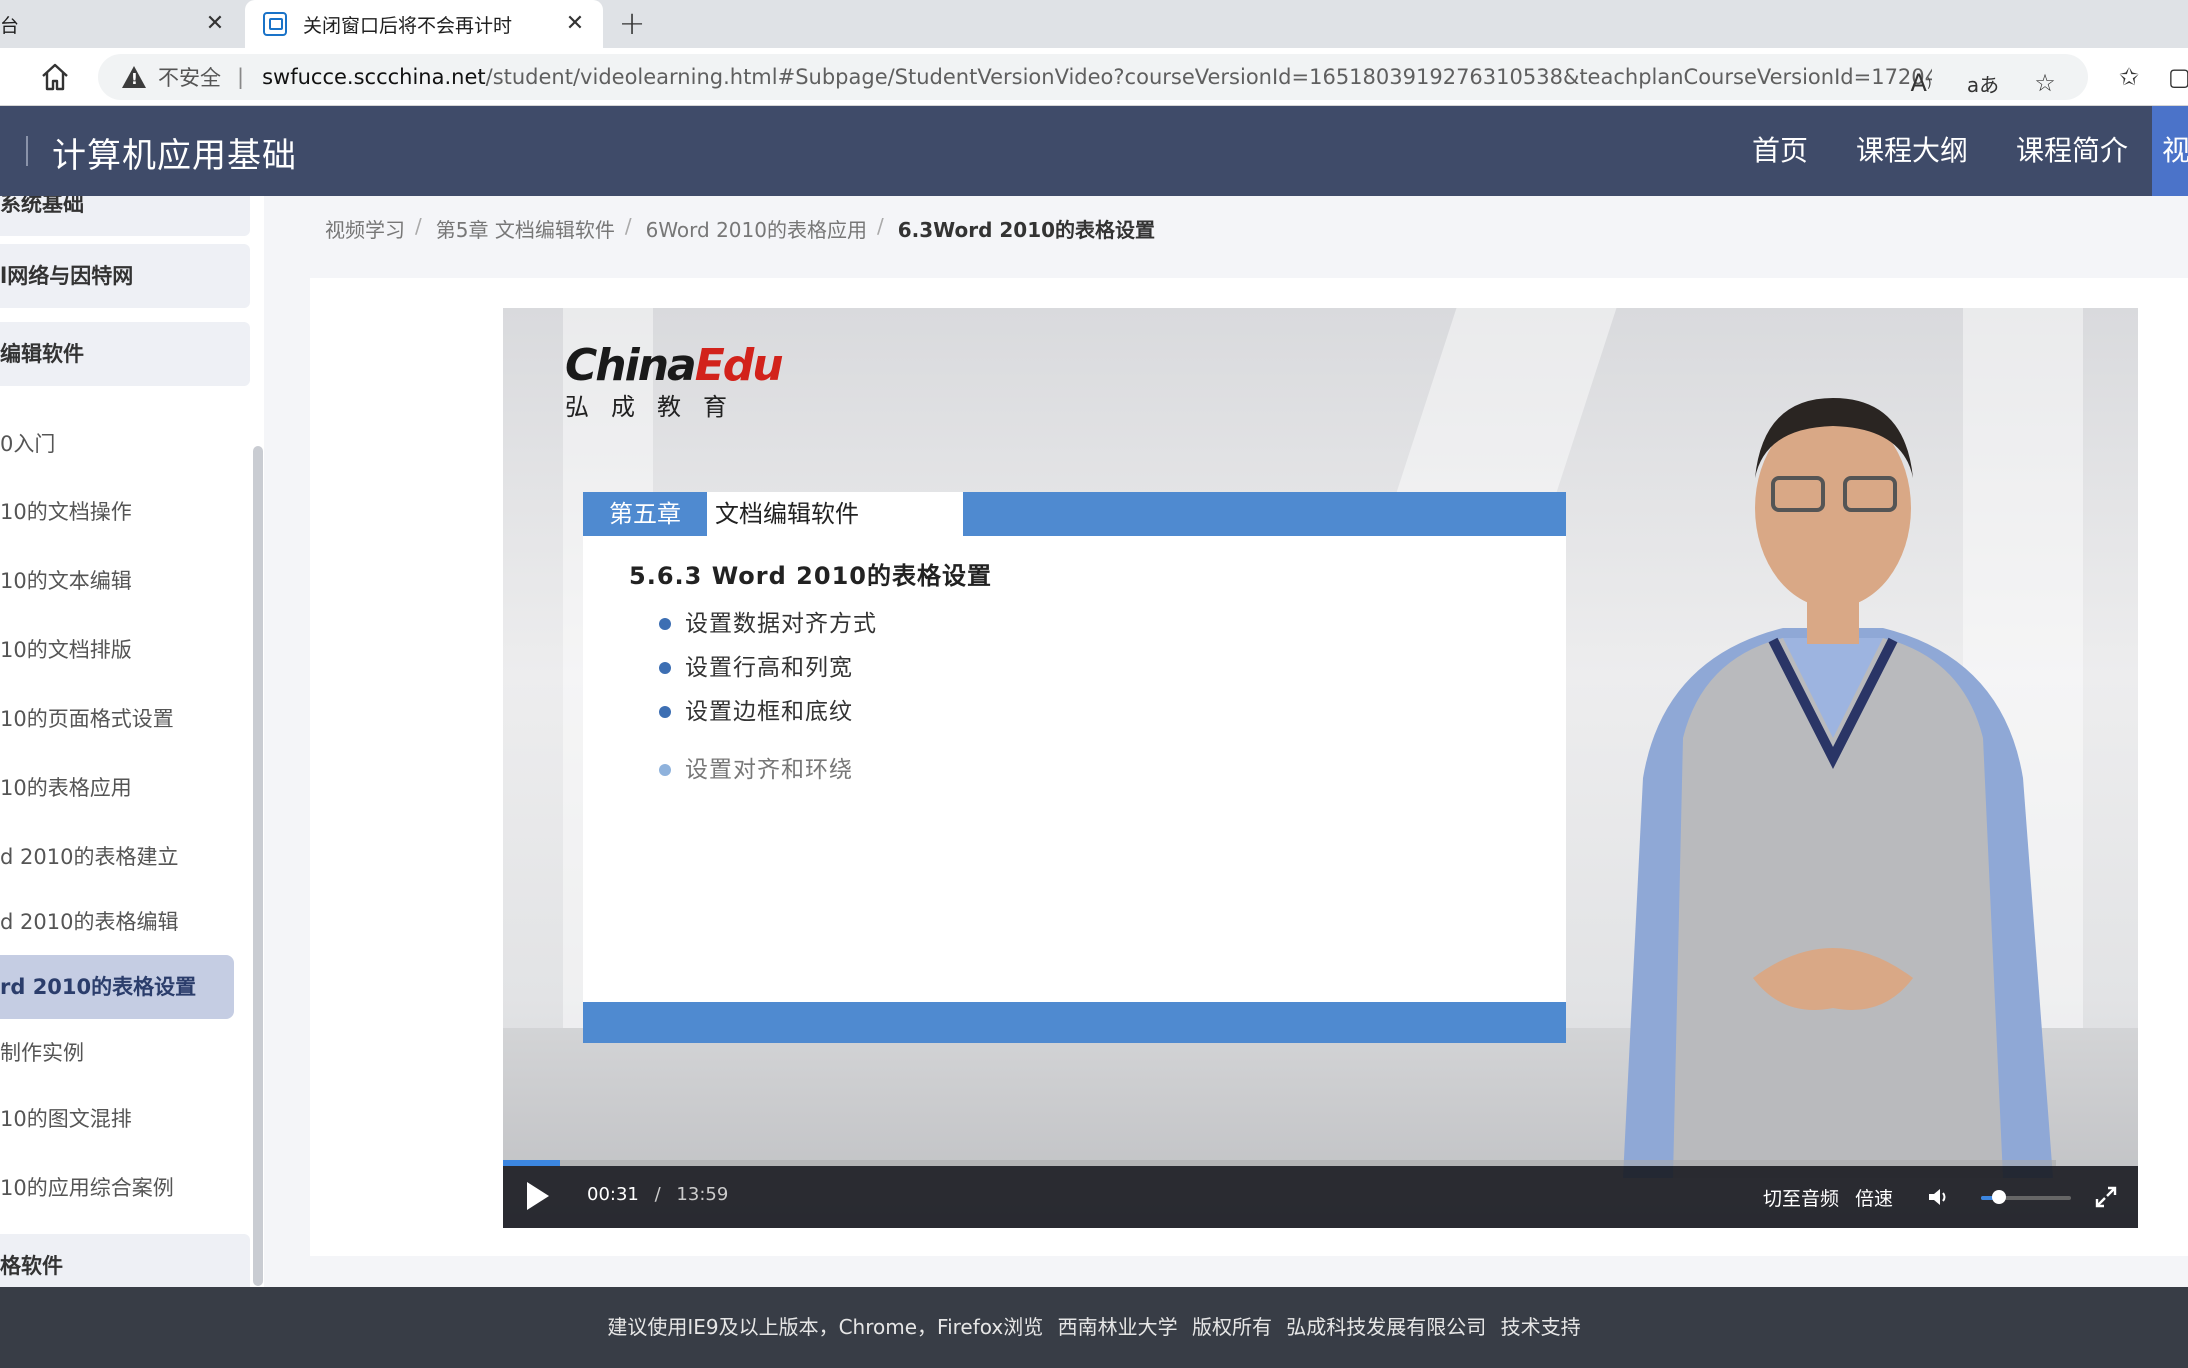  I want to click on play-icon, so click(538, 1196).